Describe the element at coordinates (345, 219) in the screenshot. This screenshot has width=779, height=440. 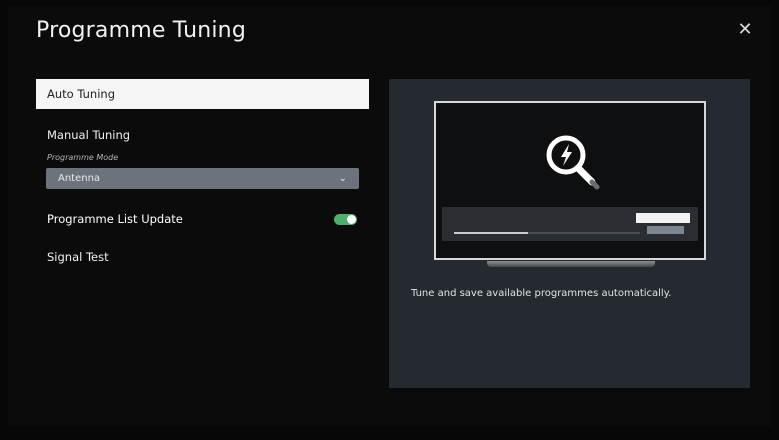
I see `programme-list-update-toggle` at that location.